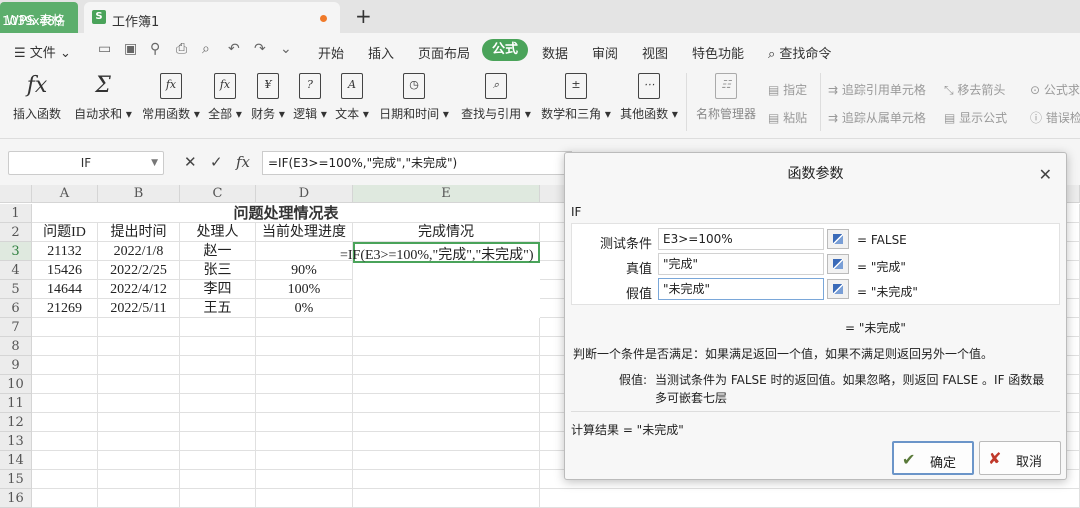  What do you see at coordinates (86, 163) in the screenshot?
I see `name-box: IF ▼` at bounding box center [86, 163].